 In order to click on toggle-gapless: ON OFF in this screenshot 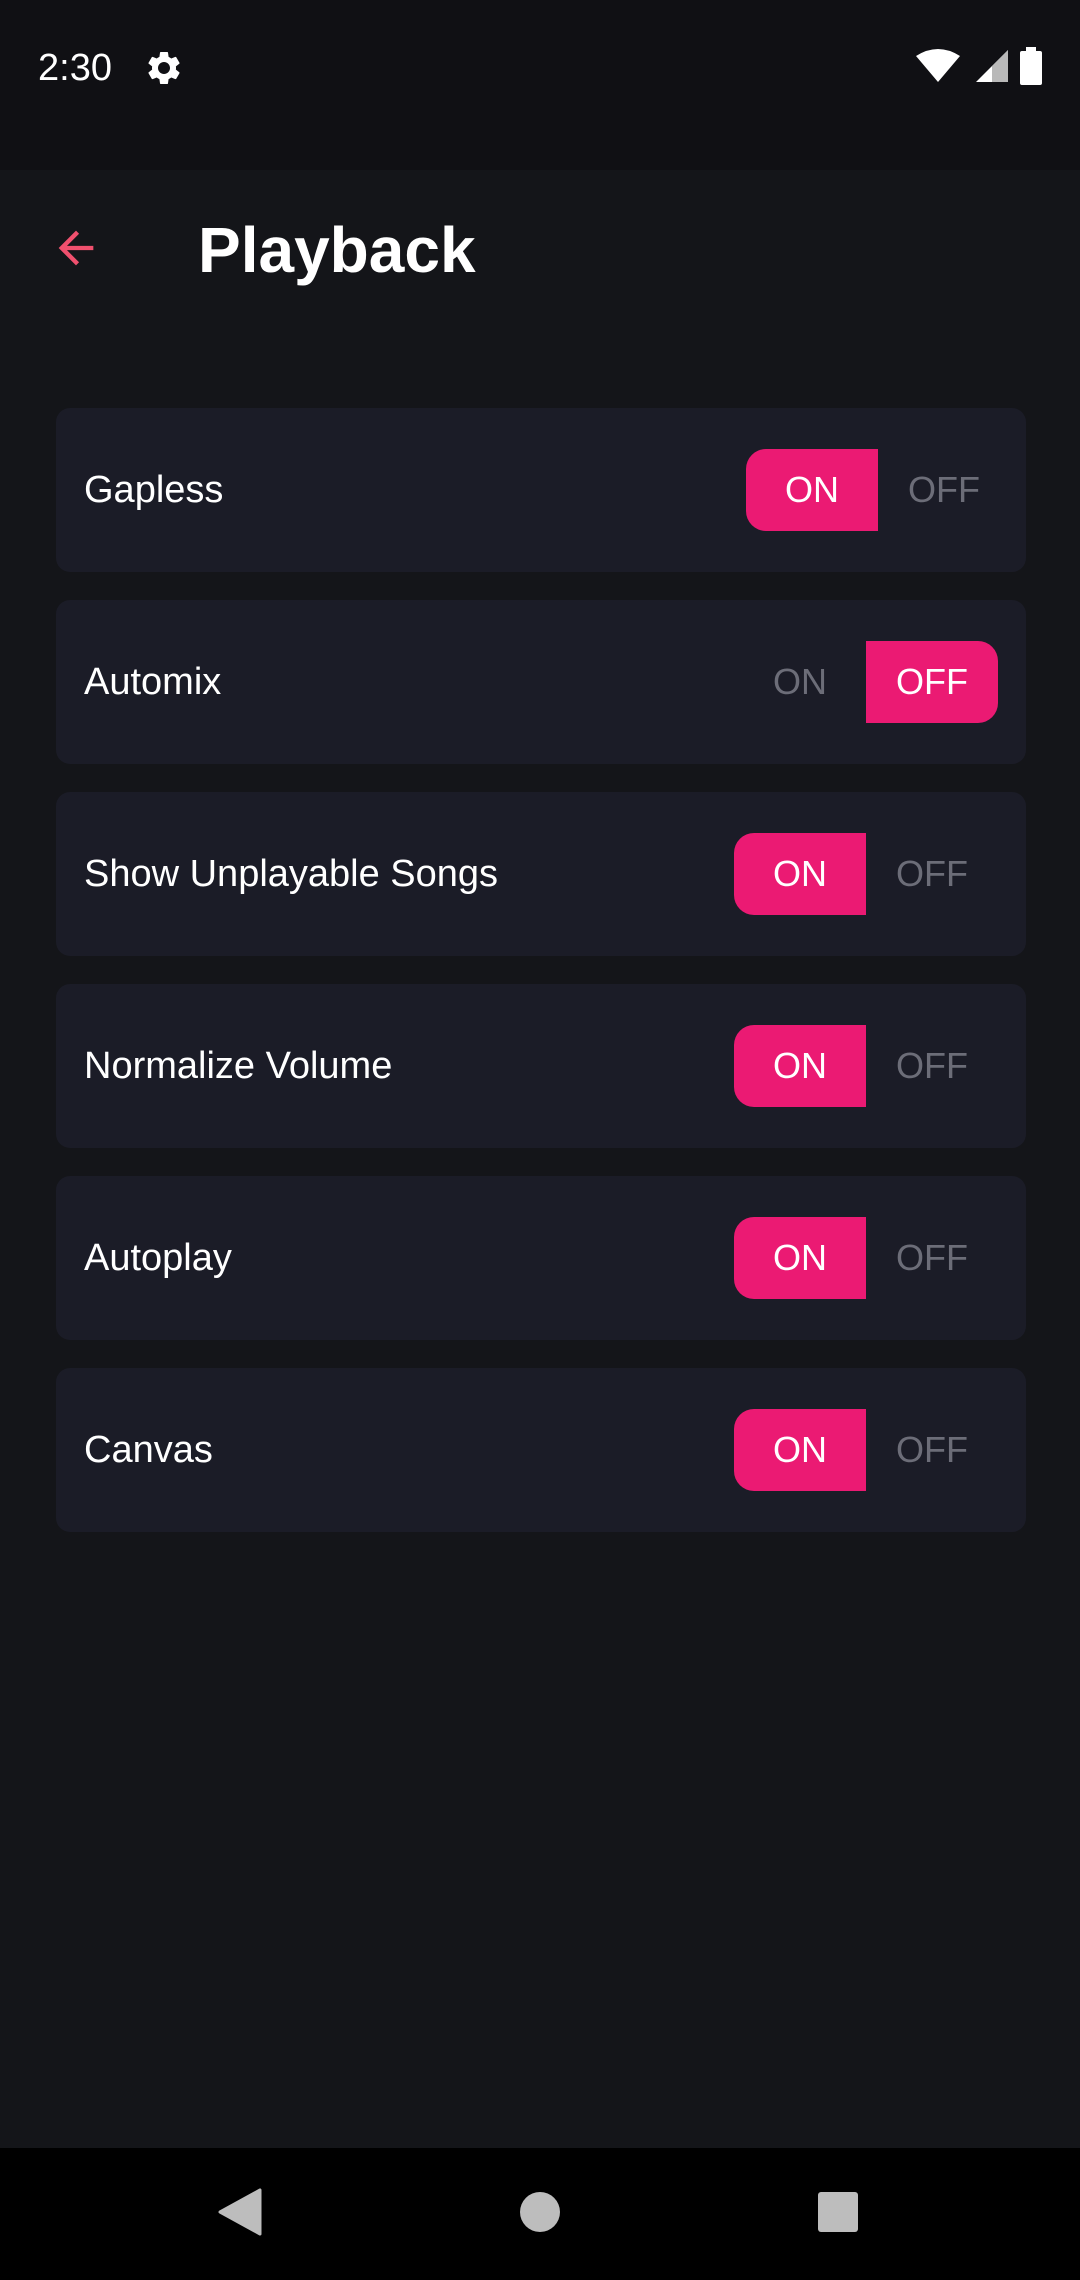, I will do `click(878, 490)`.